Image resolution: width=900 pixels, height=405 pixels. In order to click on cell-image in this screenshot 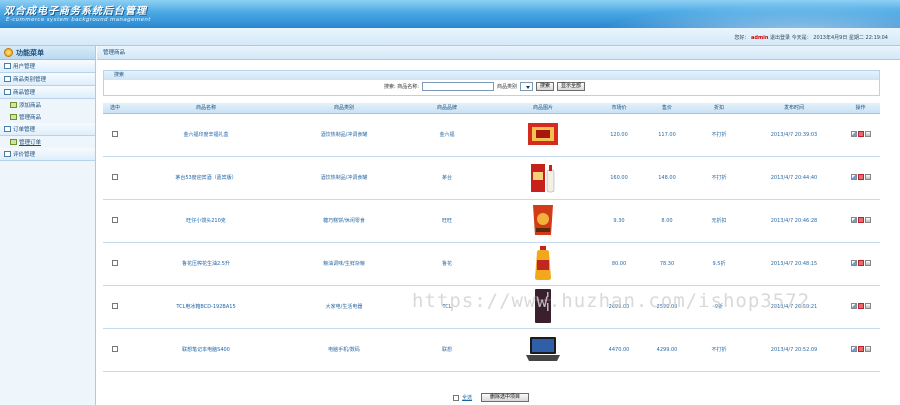, I will do `click(543, 264)`.